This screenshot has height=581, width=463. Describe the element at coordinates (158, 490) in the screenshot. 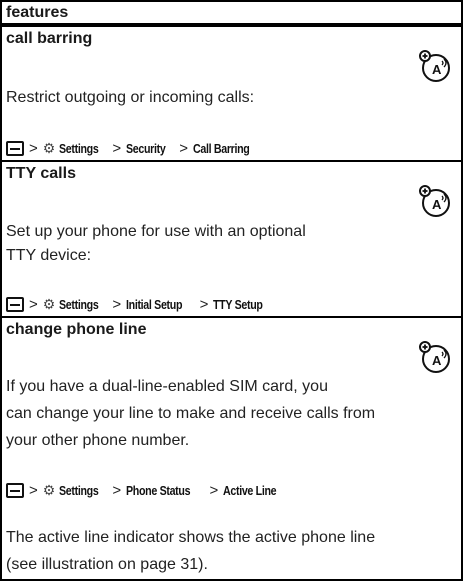

I see `path-item: Phone Status` at that location.